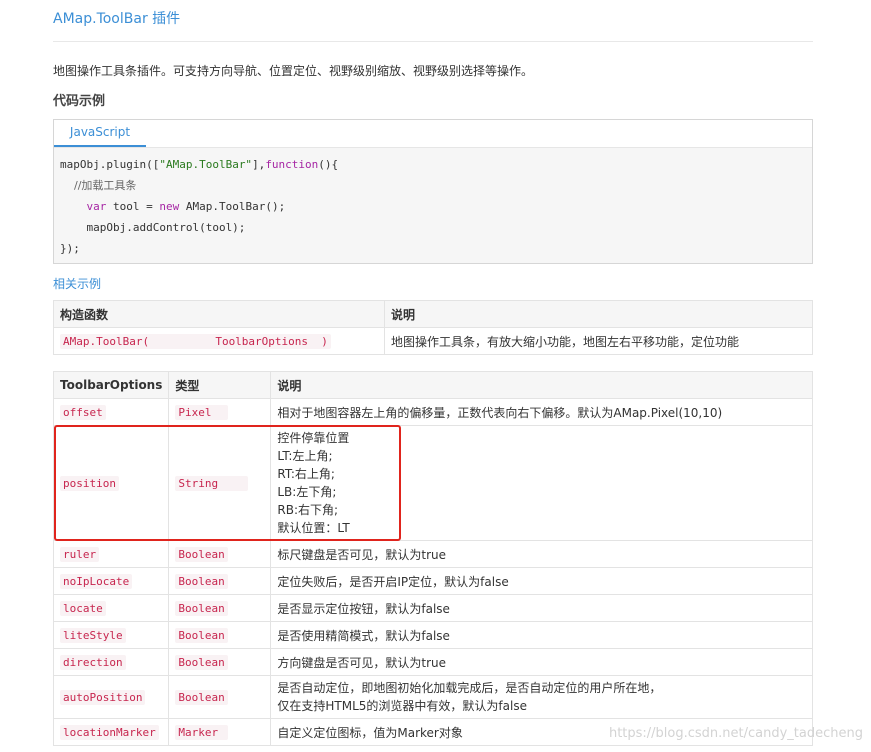 This screenshot has height=752, width=871. Describe the element at coordinates (305, 456) in the screenshot. I see `option-description-line: LT:左上角;` at that location.